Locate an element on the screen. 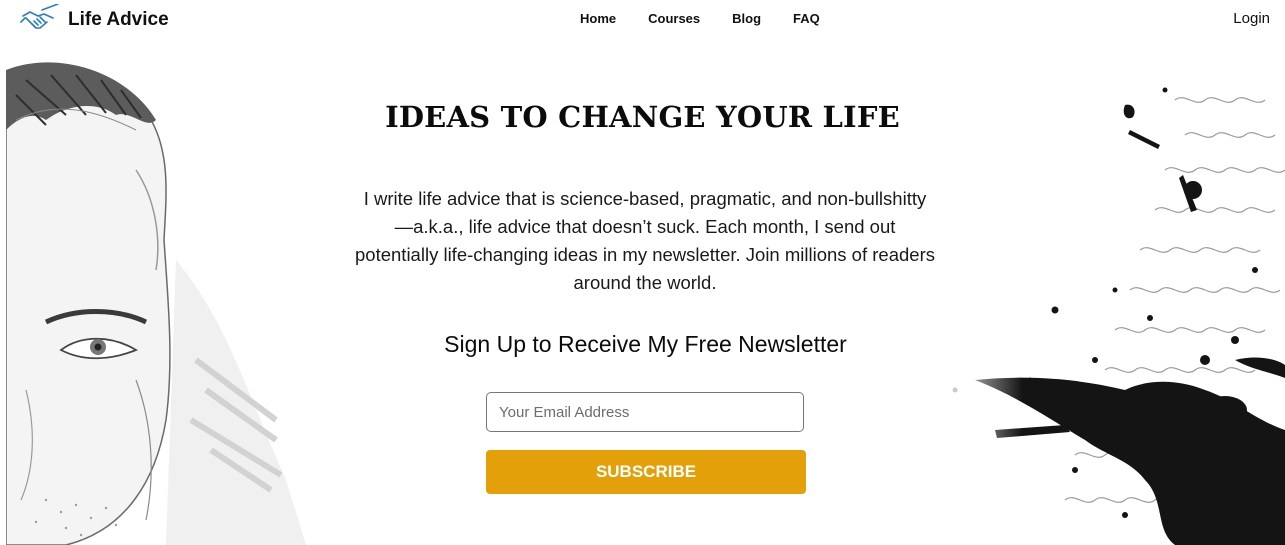  page-title: IDEAS TO CHANGE YOUR LIFE is located at coordinates (642, 117).